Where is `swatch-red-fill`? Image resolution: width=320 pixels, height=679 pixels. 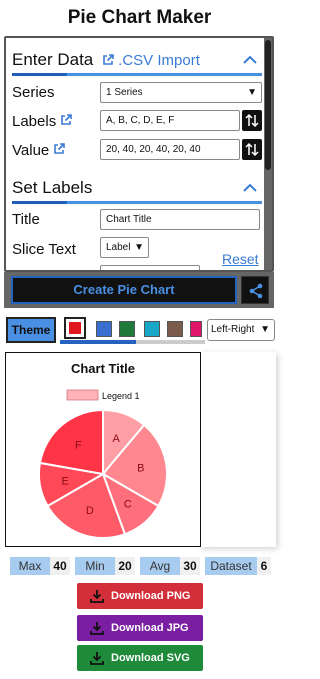 swatch-red-fill is located at coordinates (75, 328).